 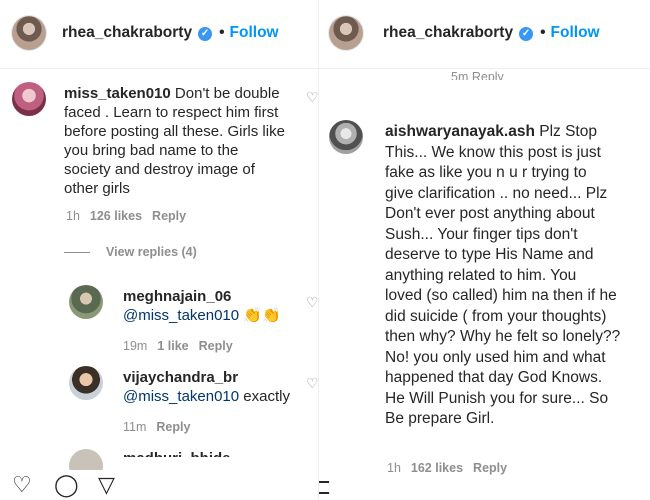 What do you see at coordinates (262, 315) in the screenshot?
I see `clap-emoji-icon: 👏👏` at bounding box center [262, 315].